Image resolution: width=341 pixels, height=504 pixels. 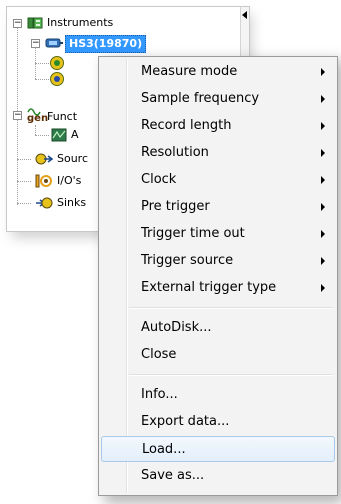 I want to click on menu-item-measure-mode: Measure mode, so click(x=218, y=72).